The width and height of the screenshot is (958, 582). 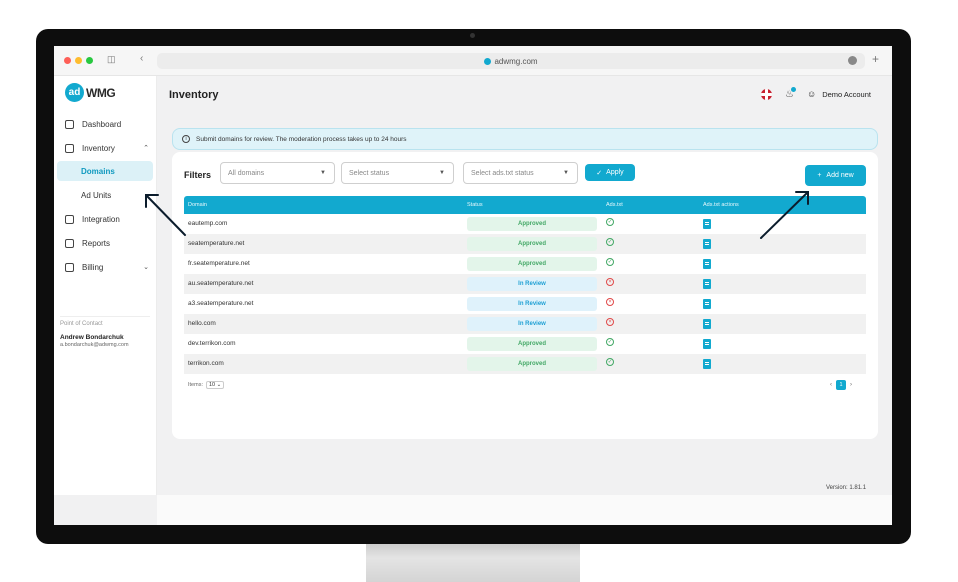 I want to click on table-row: terrikon.com Approved ✓, so click(x=525, y=364).